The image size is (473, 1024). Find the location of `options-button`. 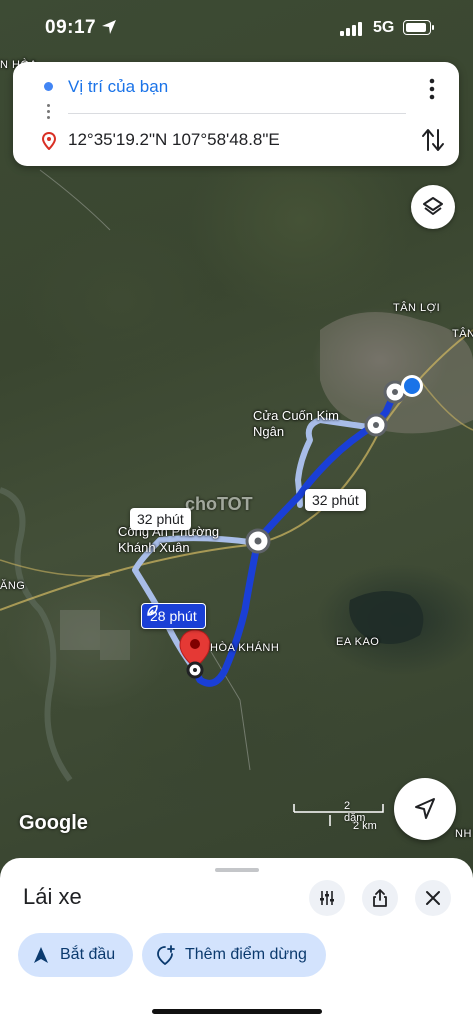

options-button is located at coordinates (327, 898).